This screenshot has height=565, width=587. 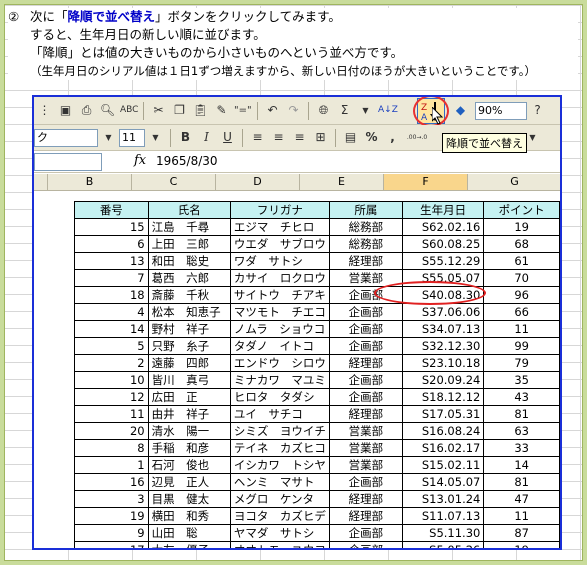 I want to click on cell-number: 10, so click(x=111, y=380).